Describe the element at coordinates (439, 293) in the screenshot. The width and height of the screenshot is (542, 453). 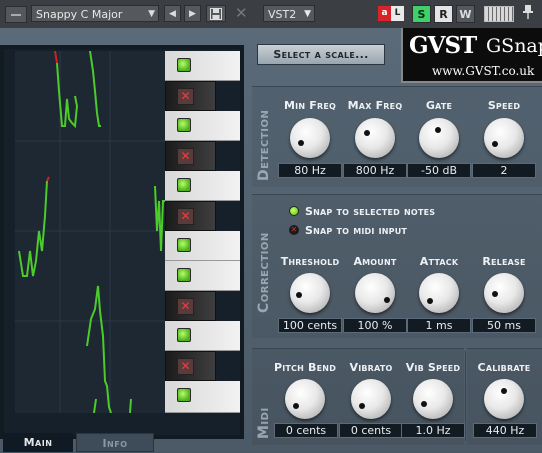
I see `attack-knob` at that location.